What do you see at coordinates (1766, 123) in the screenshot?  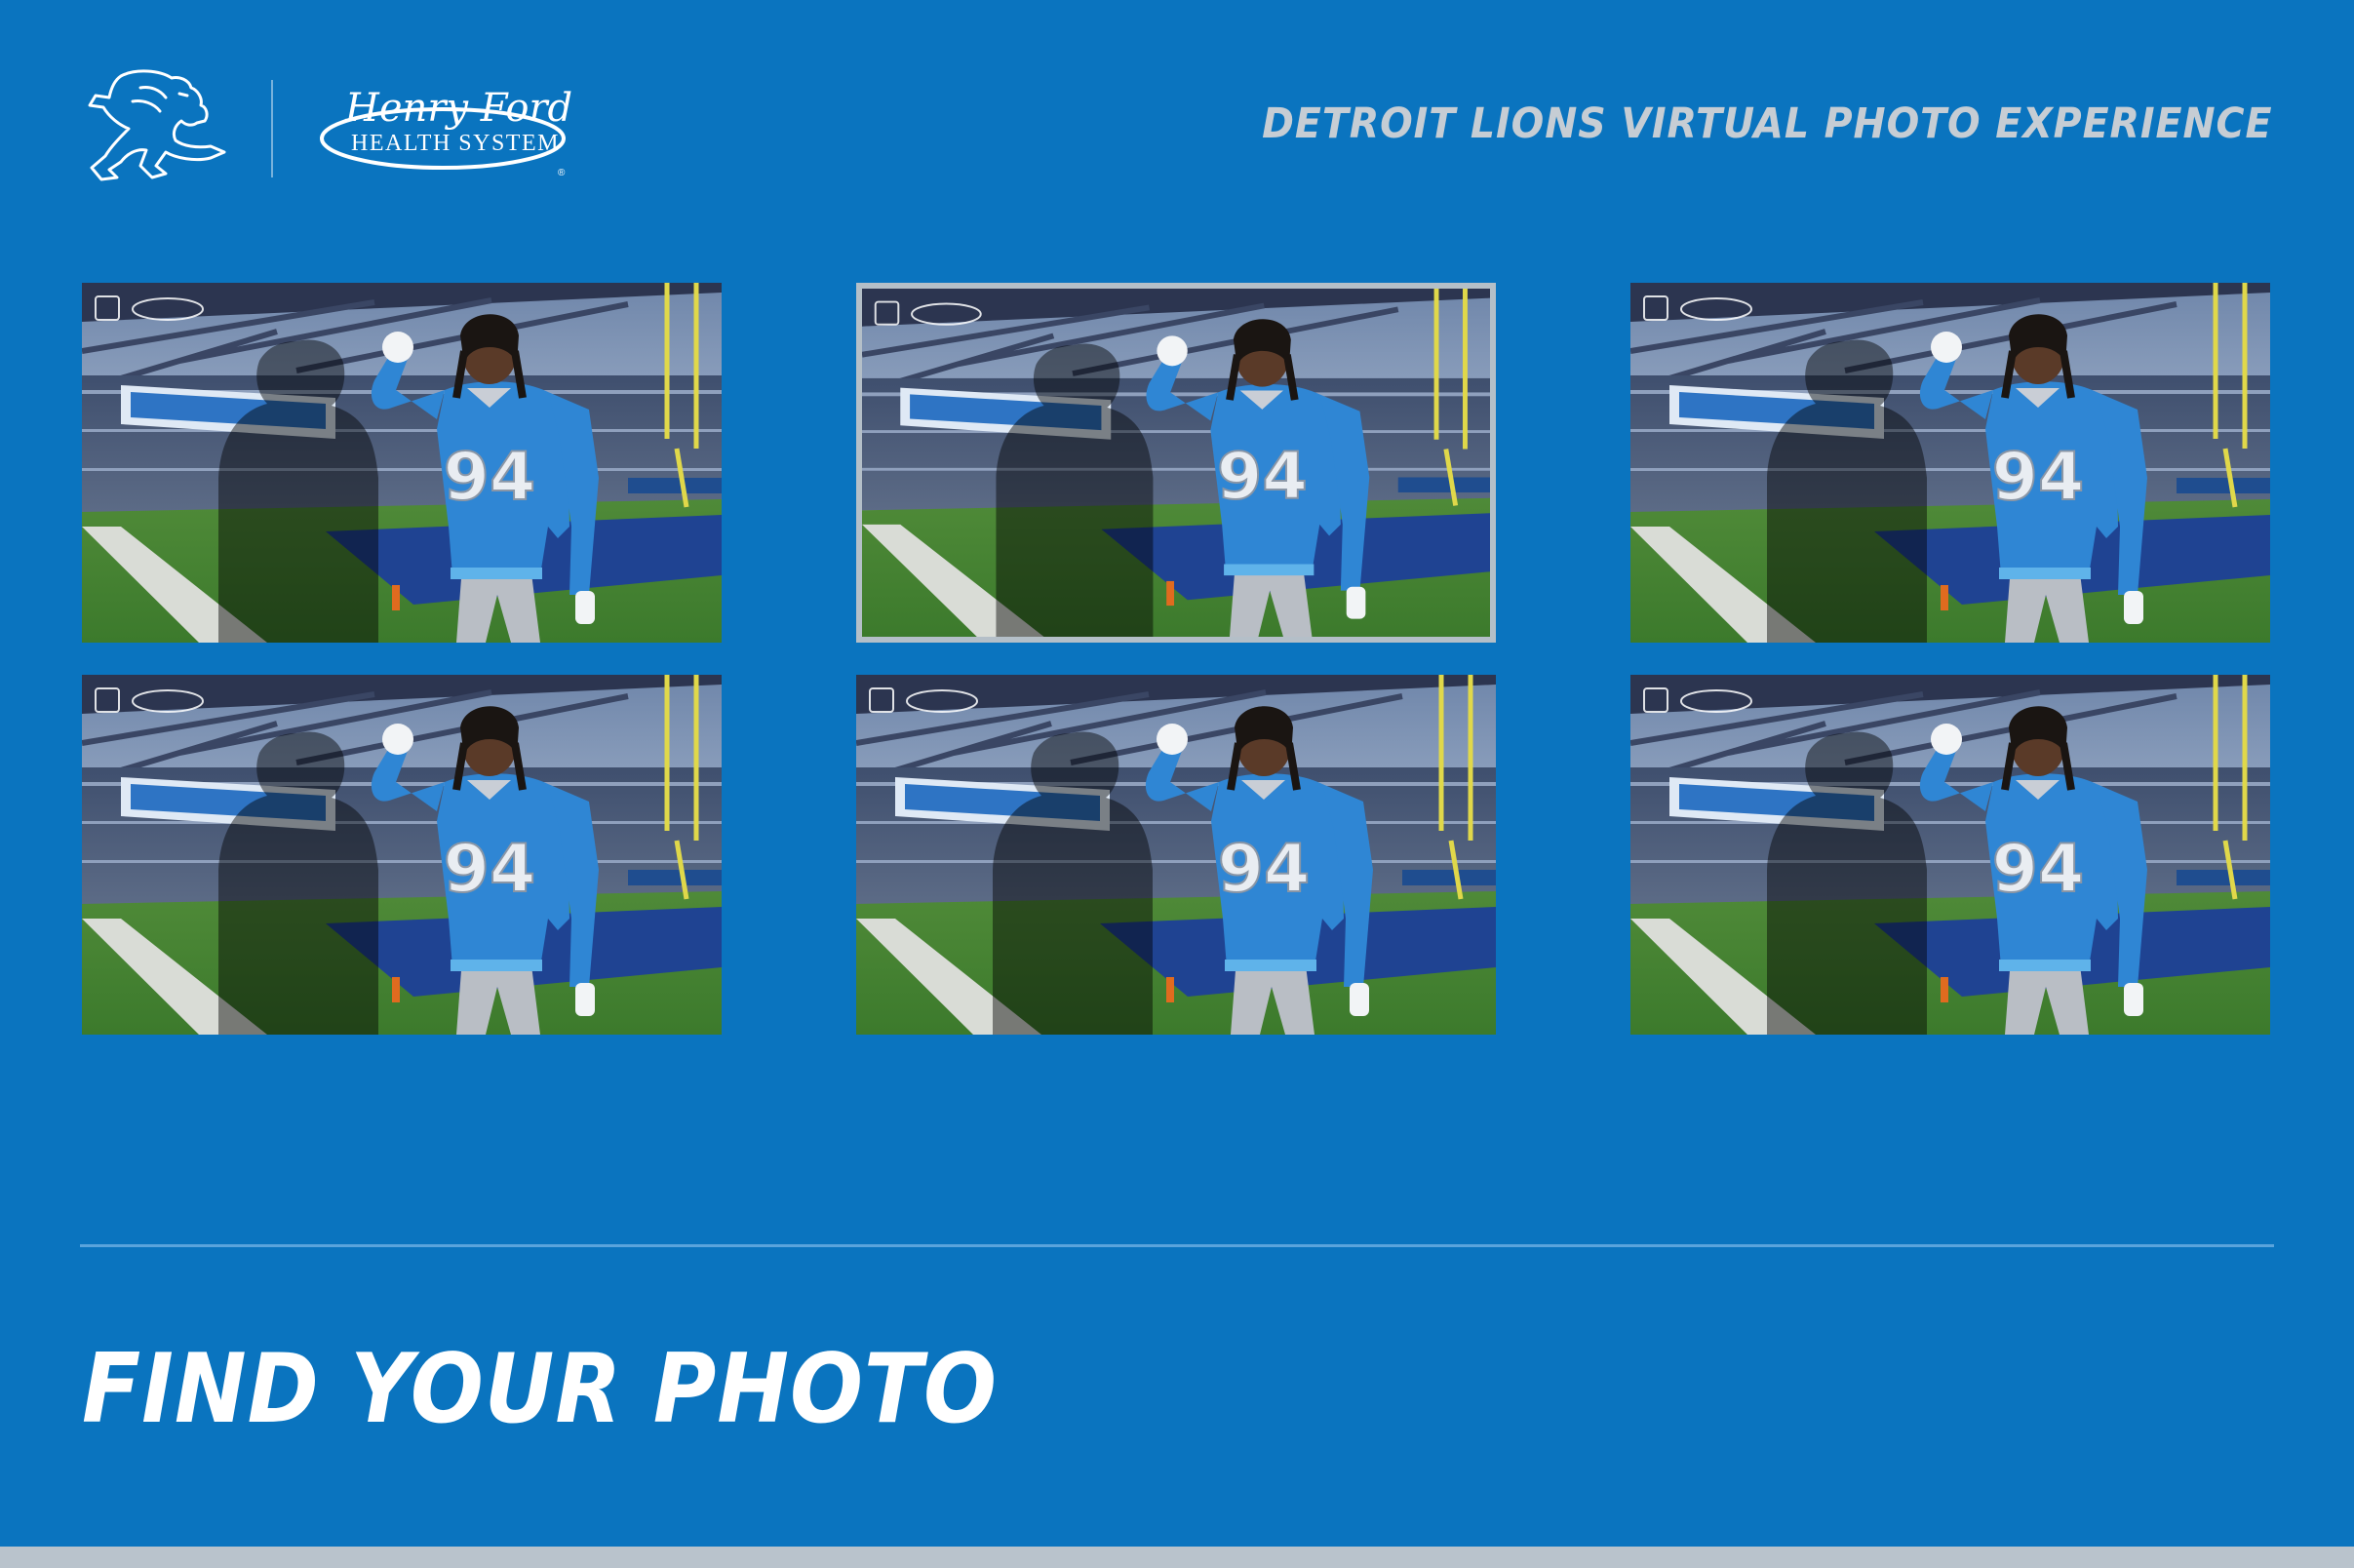 I see `page-header-title: DETROIT LIONS VIRTUAL PHOTO EXPERIENCE` at bounding box center [1766, 123].